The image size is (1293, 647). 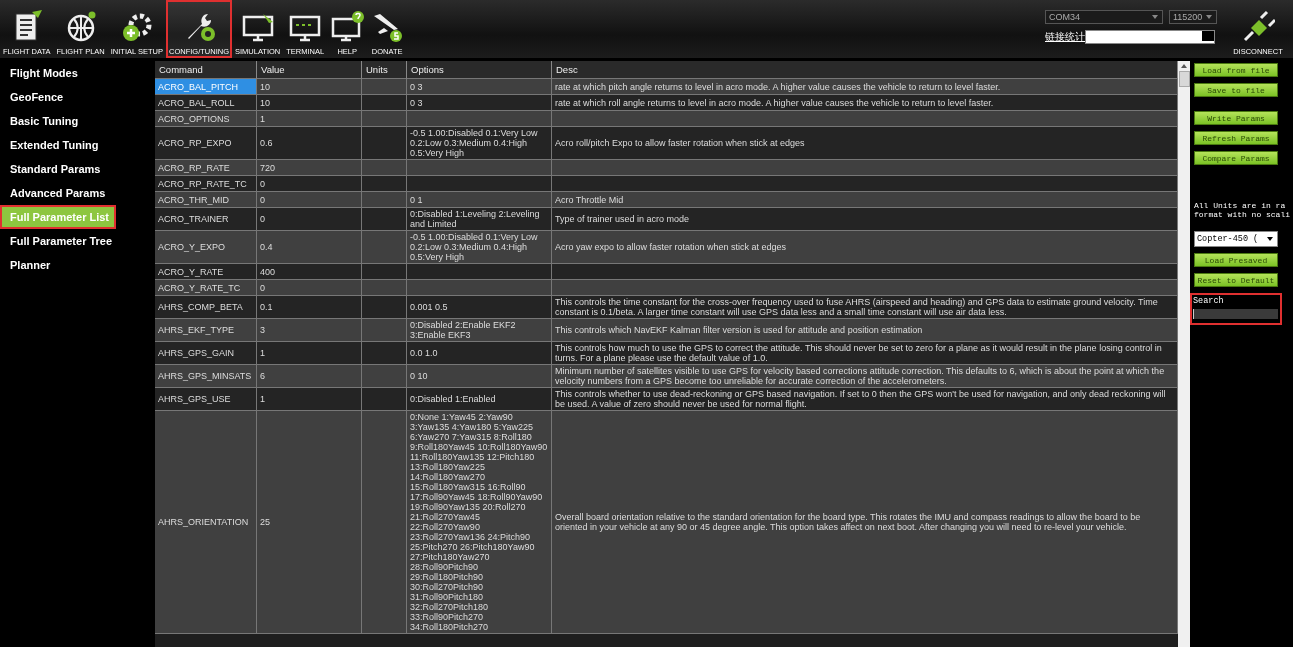 I want to click on table-cell: 0.4, so click(x=309, y=247).